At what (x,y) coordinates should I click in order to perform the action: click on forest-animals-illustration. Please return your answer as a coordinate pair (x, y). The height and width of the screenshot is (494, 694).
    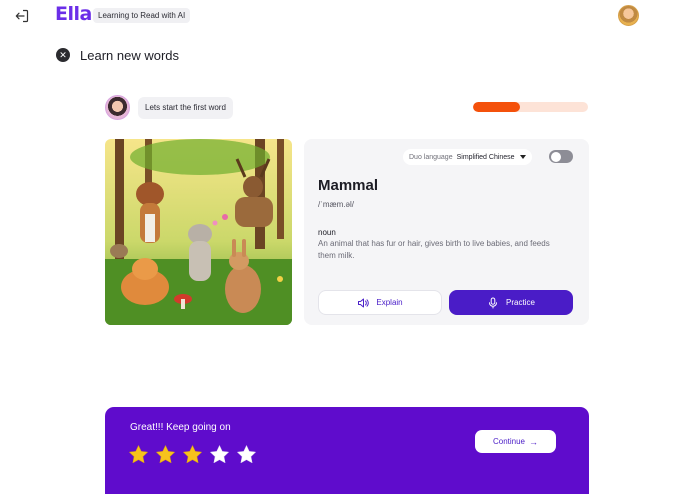
    Looking at the image, I should click on (198, 232).